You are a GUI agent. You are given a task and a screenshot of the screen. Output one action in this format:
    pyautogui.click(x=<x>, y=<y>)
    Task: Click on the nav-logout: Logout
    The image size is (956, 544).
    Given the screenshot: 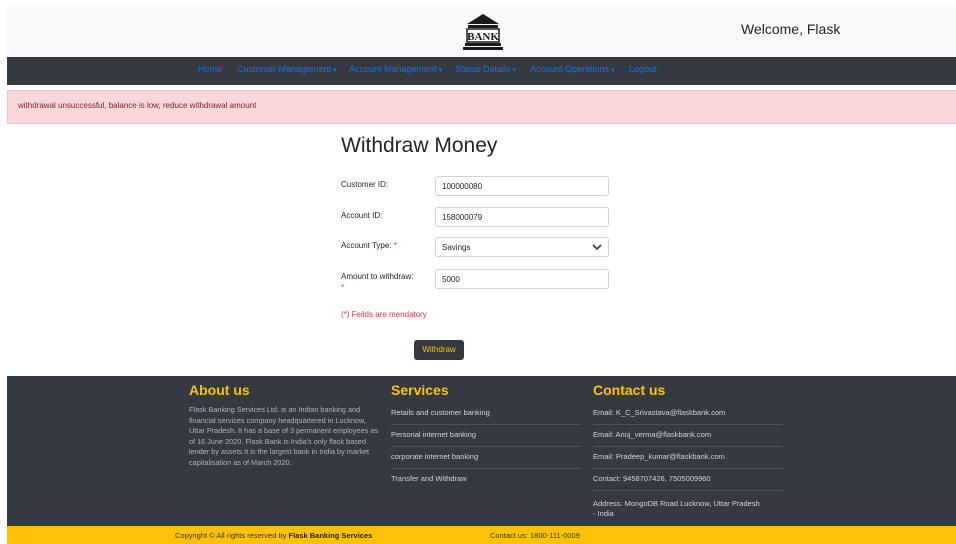 What is the action you would take?
    pyautogui.click(x=643, y=69)
    